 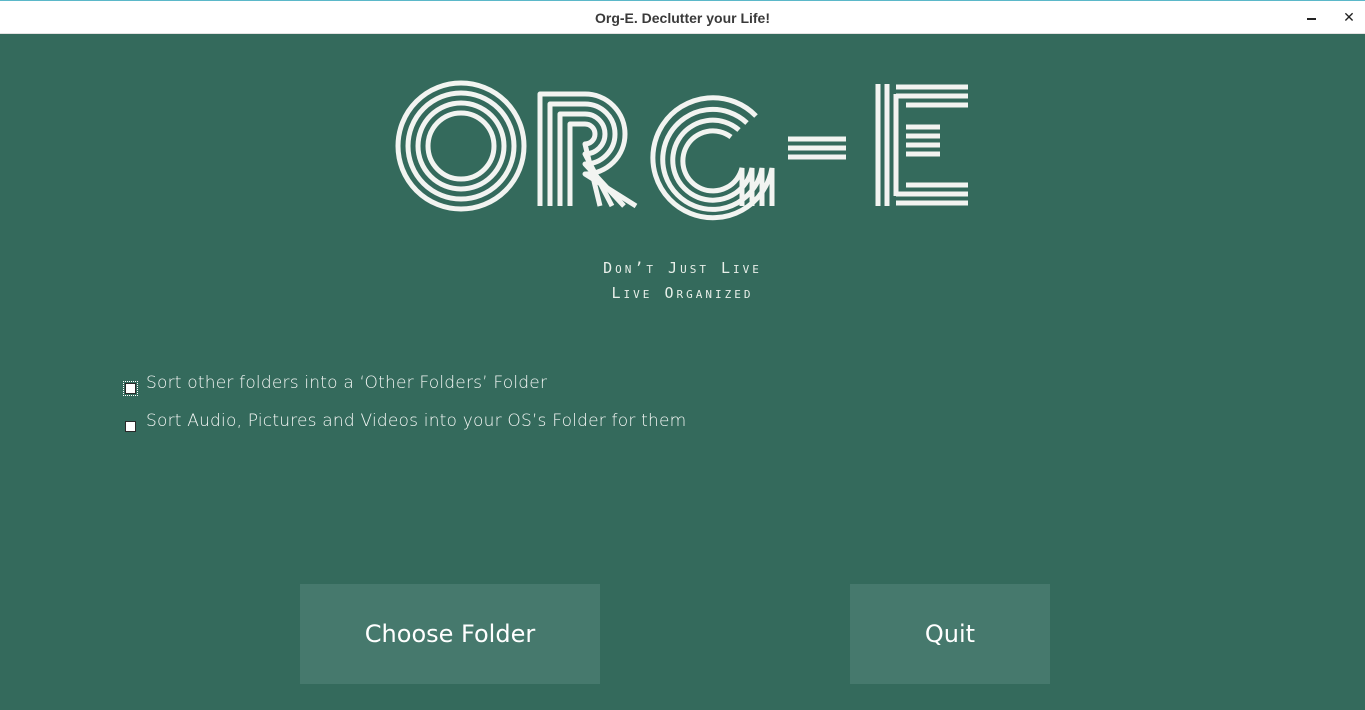 What do you see at coordinates (461, 146) in the screenshot?
I see `logo-letter-o` at bounding box center [461, 146].